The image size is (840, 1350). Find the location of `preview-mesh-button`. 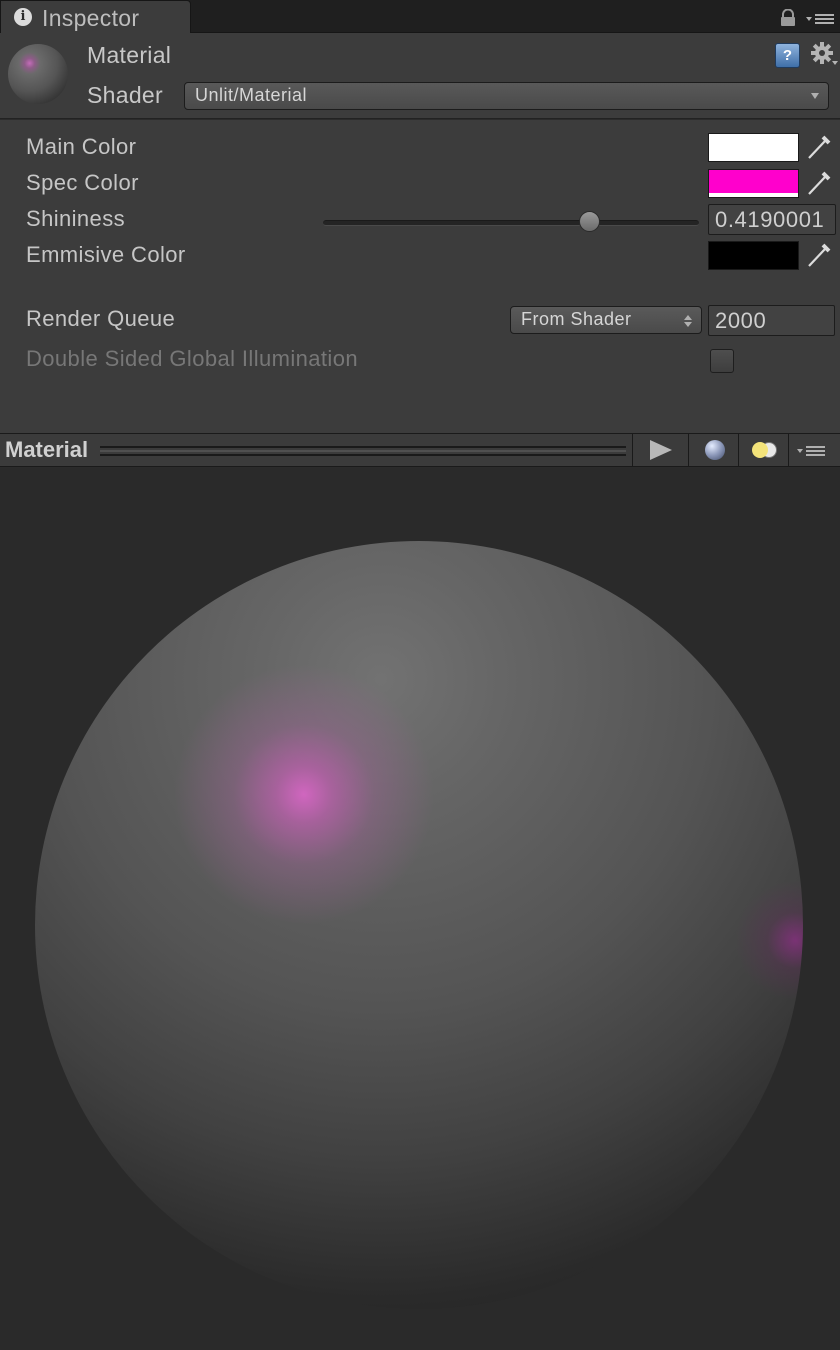

preview-mesh-button is located at coordinates (713, 450).